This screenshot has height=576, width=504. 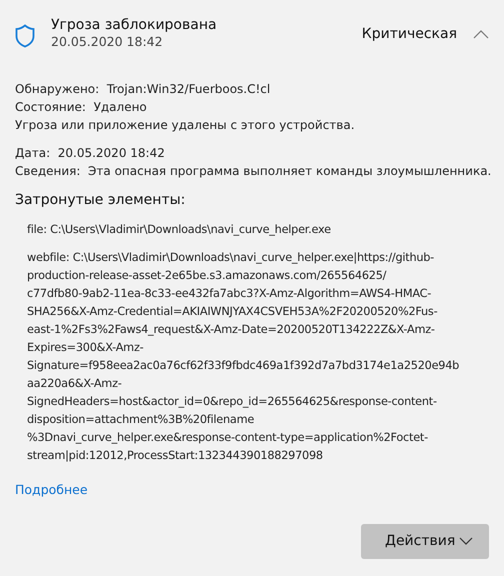 I want to click on more-link: Подробнее, so click(x=51, y=489).